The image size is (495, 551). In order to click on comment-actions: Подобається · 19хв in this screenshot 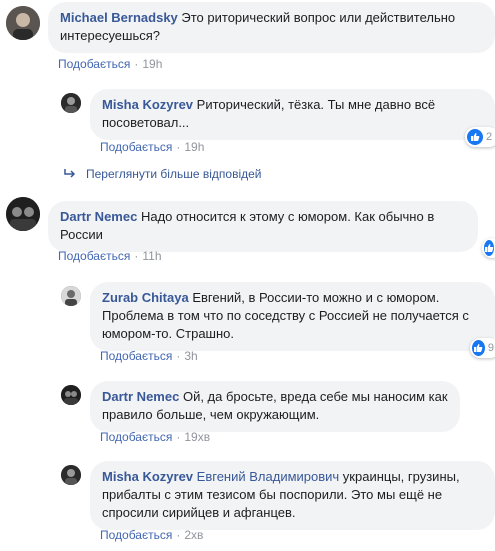, I will do `click(155, 437)`.